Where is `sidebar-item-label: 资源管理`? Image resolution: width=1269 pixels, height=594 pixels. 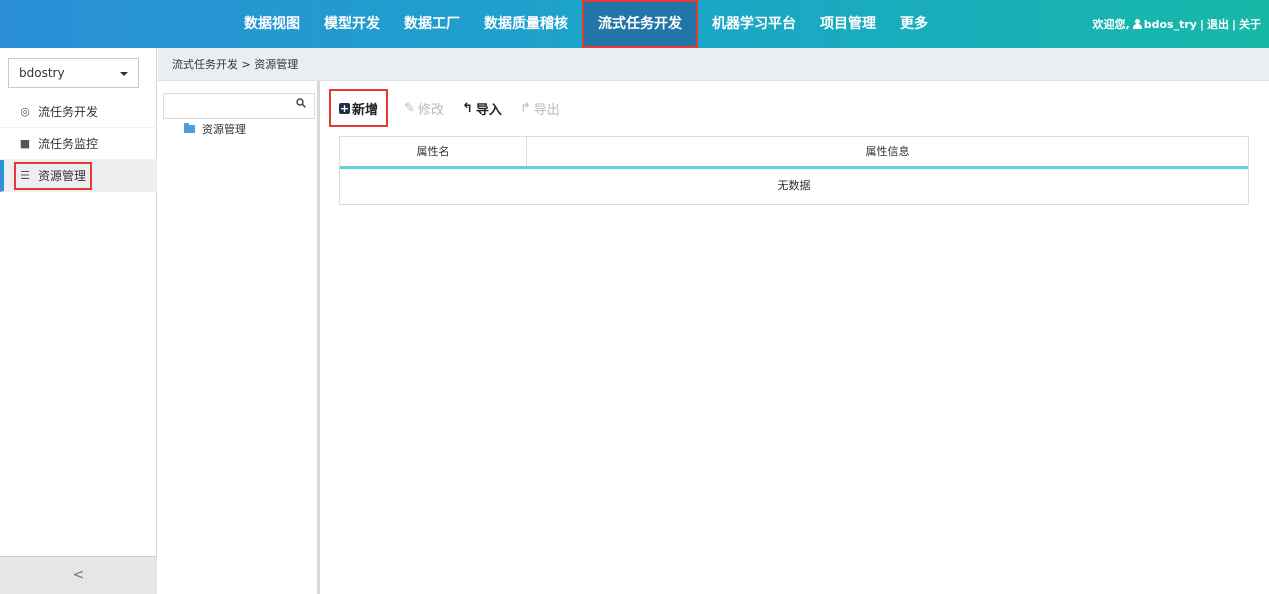 sidebar-item-label: 资源管理 is located at coordinates (62, 175).